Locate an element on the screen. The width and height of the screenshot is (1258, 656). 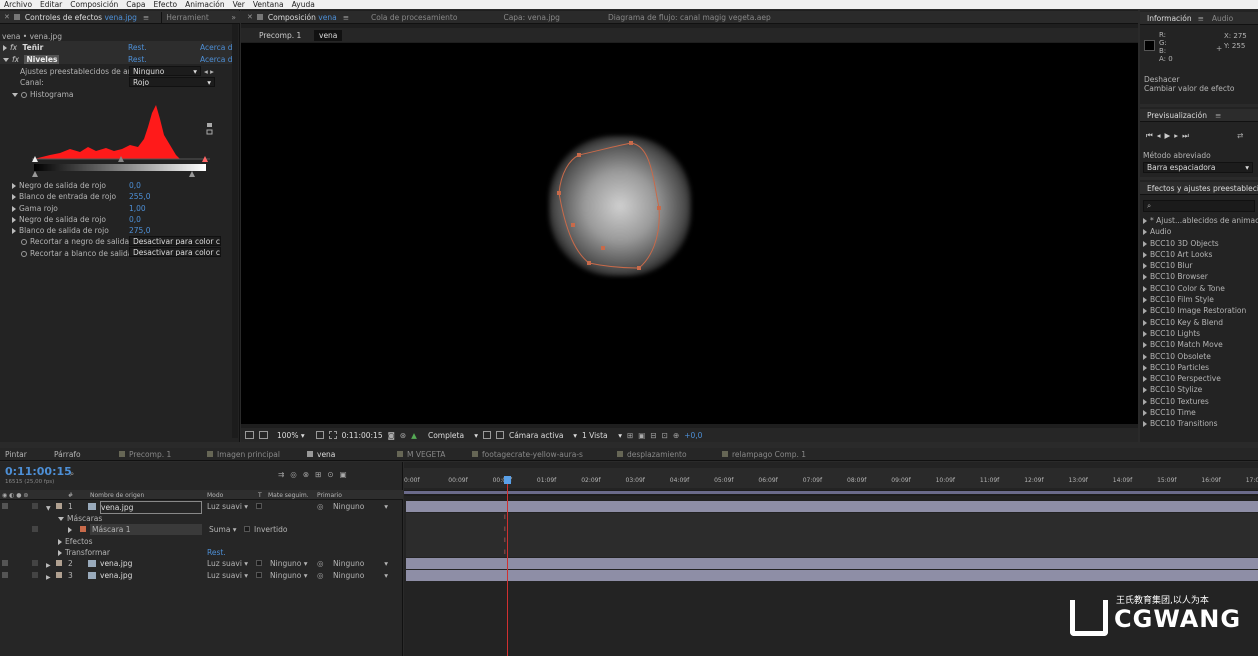
region-icon is located at coordinates (249, 435).